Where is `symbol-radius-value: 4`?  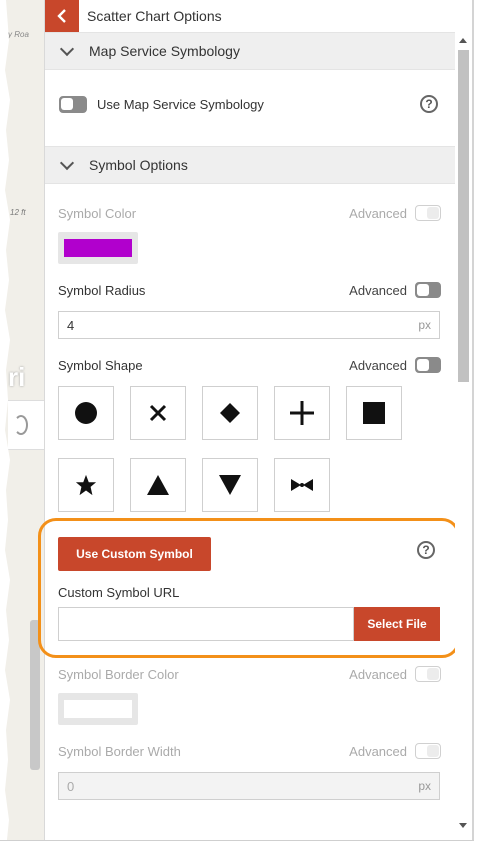 symbol-radius-value: 4 is located at coordinates (71, 325).